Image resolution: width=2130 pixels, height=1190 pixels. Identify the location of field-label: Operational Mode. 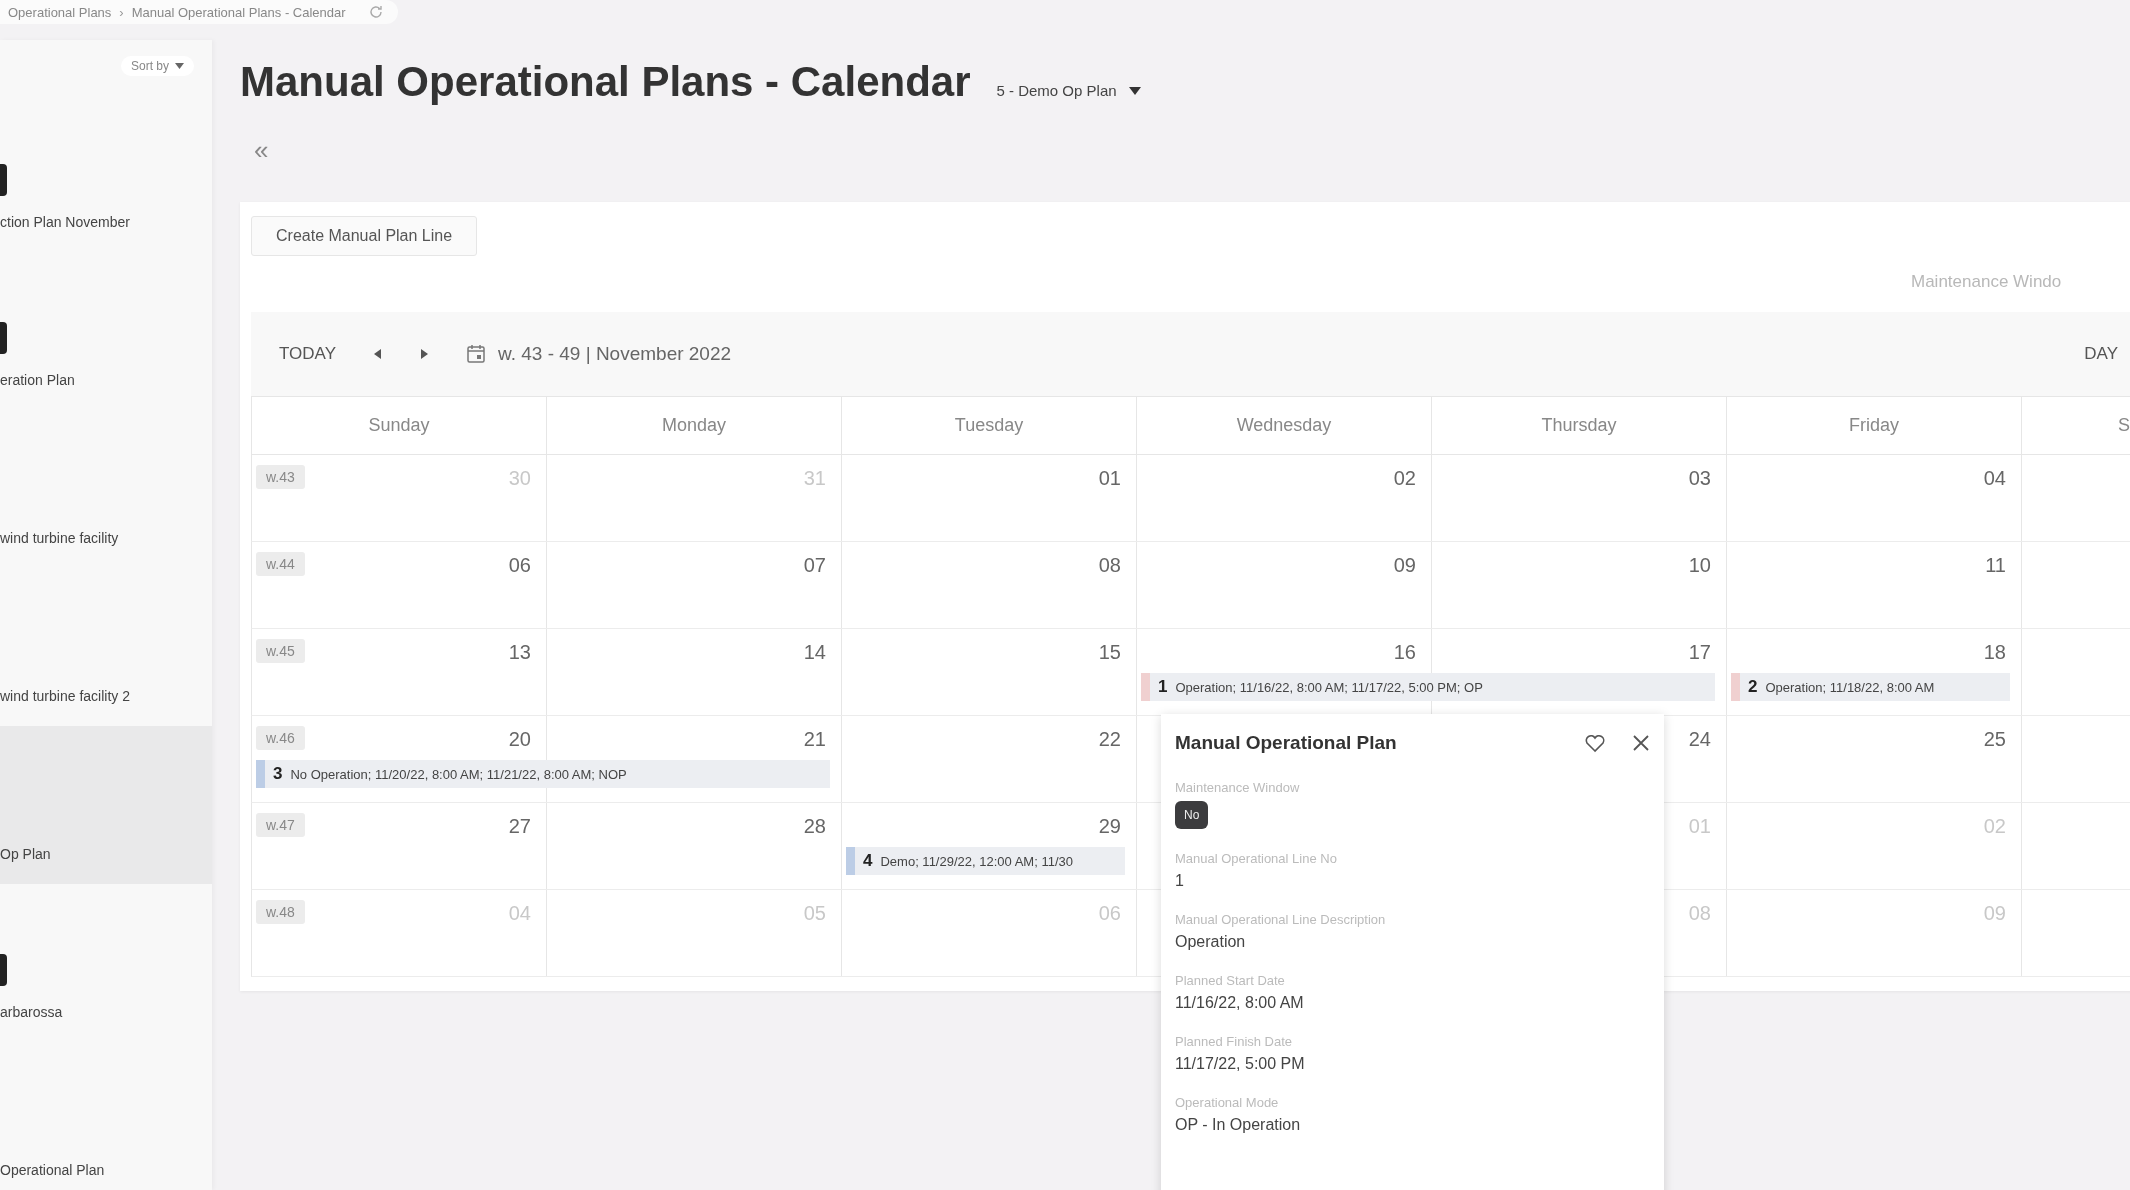
(1227, 1102).